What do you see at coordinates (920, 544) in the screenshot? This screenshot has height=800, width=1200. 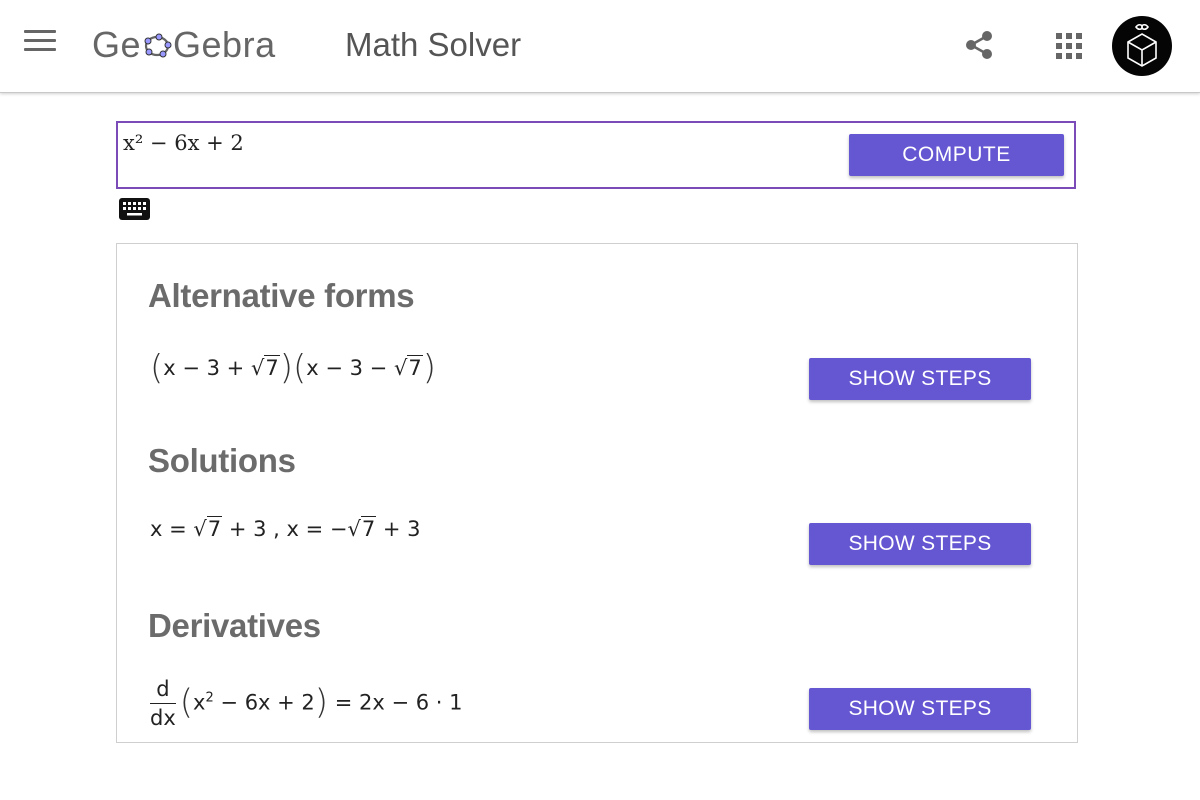 I see `show-steps-button-solutions: SHOW STEPS` at bounding box center [920, 544].